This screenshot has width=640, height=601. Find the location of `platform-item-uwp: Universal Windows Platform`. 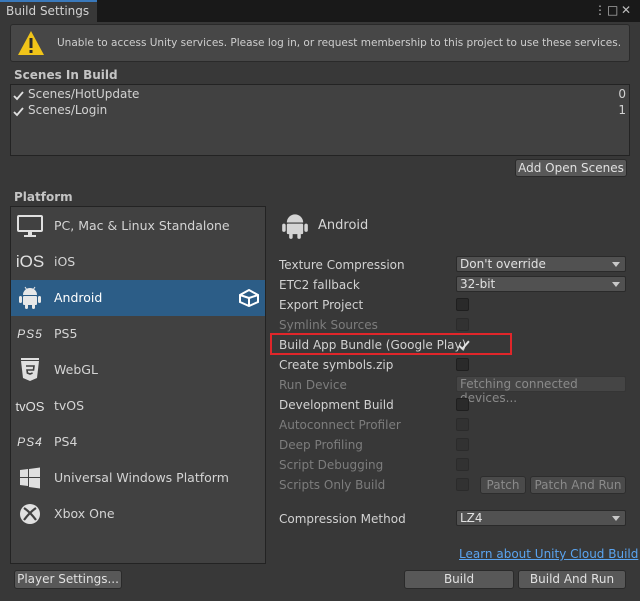

platform-item-uwp: Universal Windows Platform is located at coordinates (138, 478).